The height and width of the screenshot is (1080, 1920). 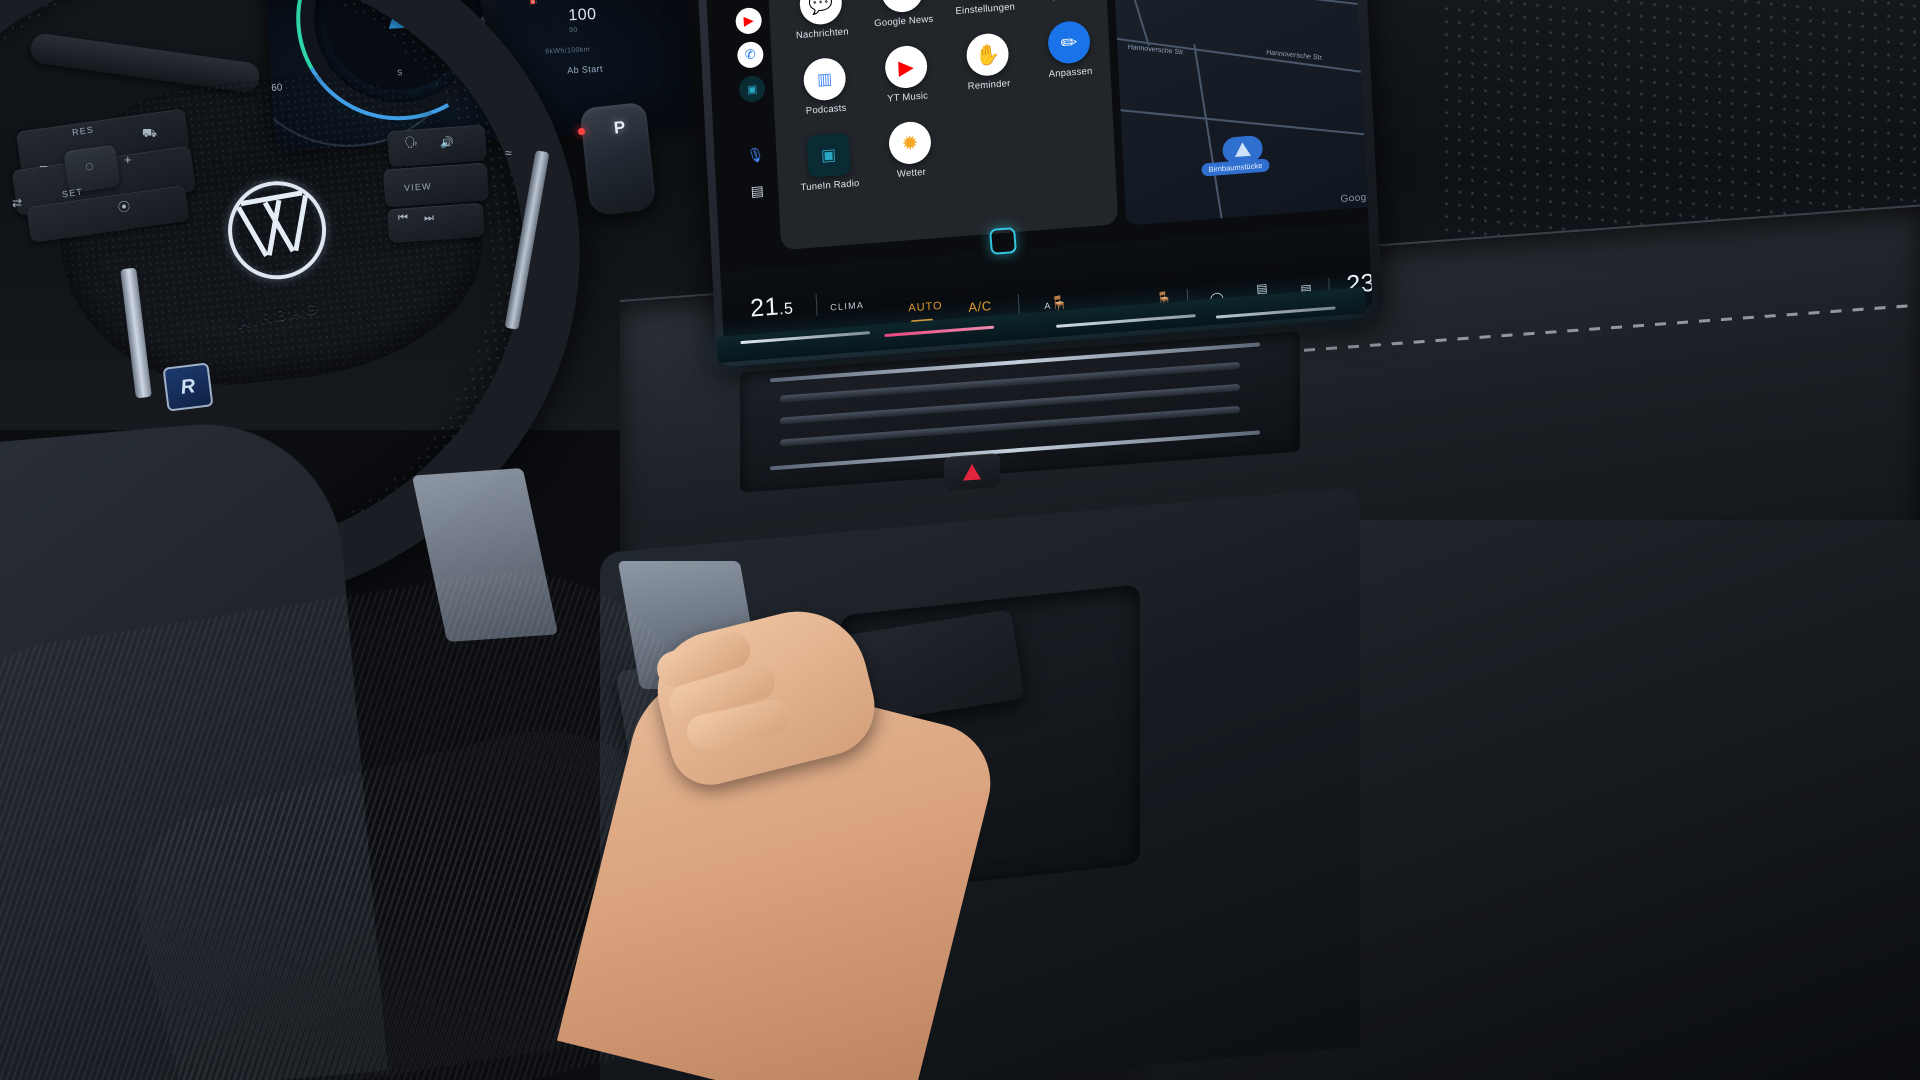 What do you see at coordinates (757, 191) in the screenshot?
I see `split-view-icon: ▤` at bounding box center [757, 191].